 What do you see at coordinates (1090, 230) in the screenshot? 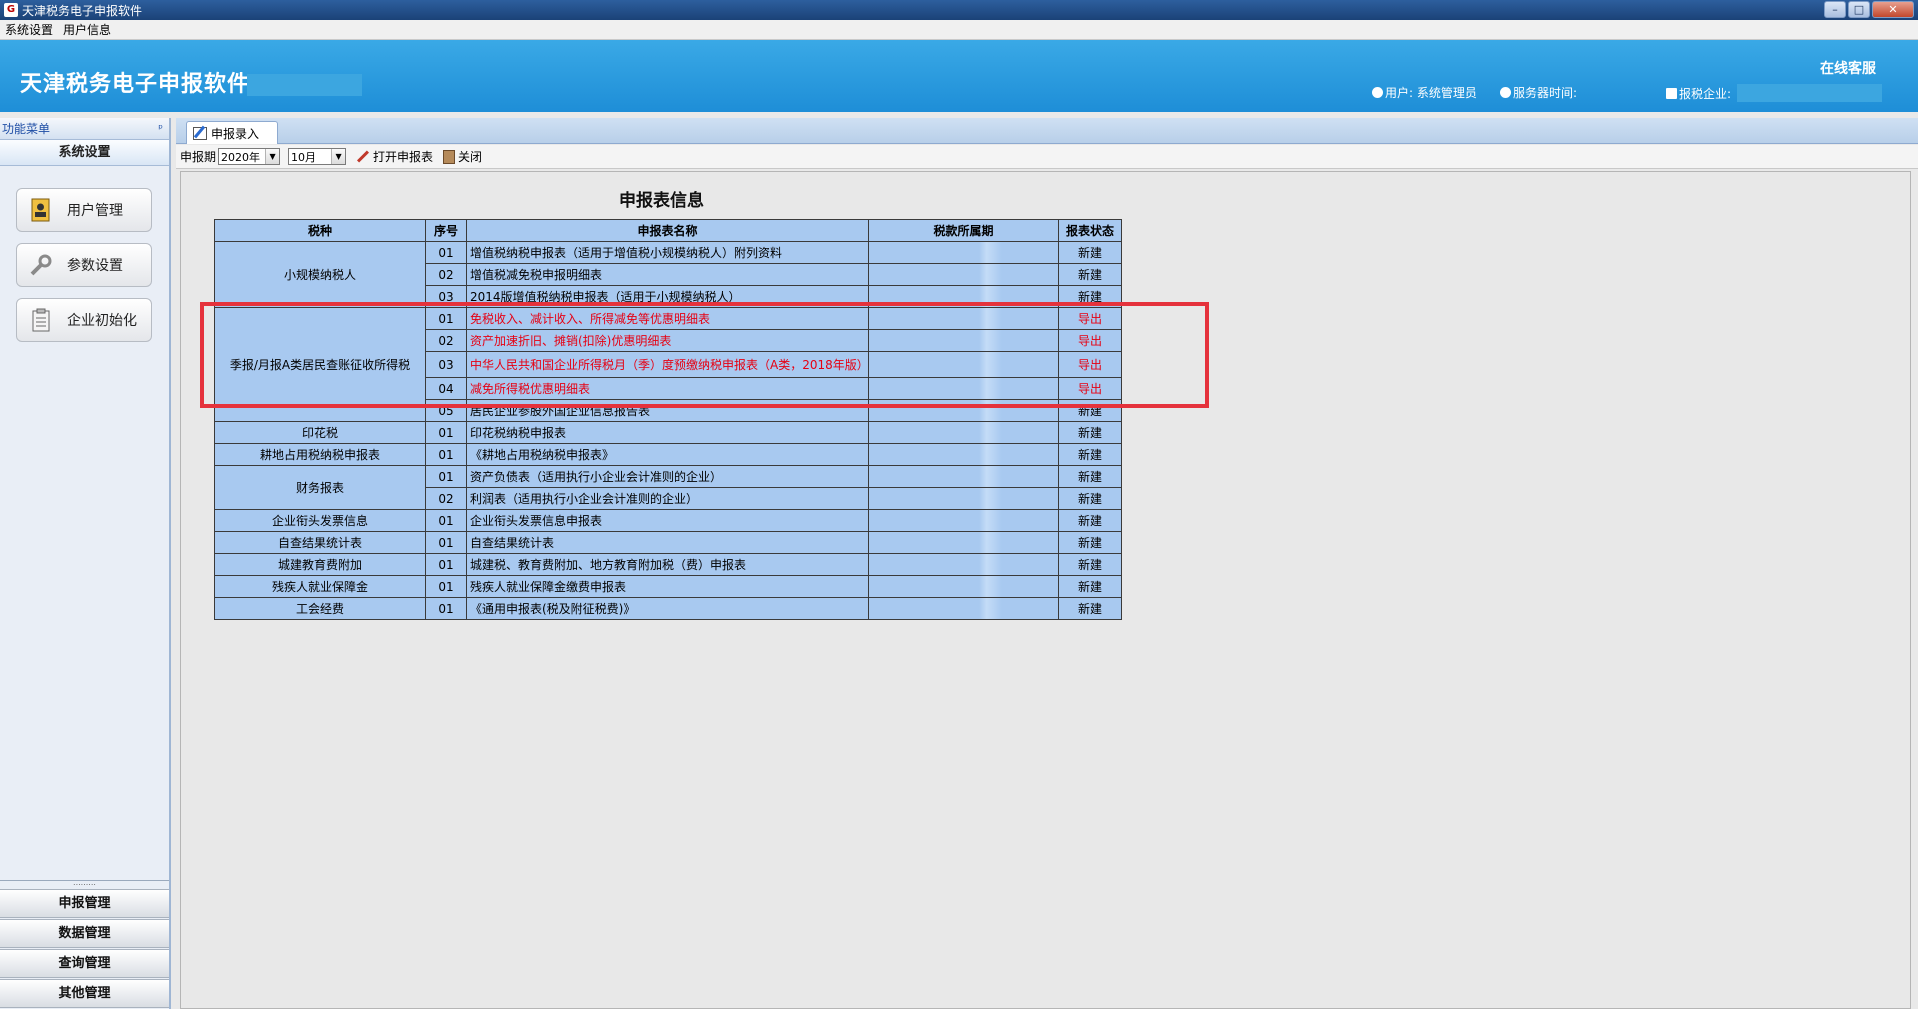
I see `col-header-status: 报表状态` at bounding box center [1090, 230].